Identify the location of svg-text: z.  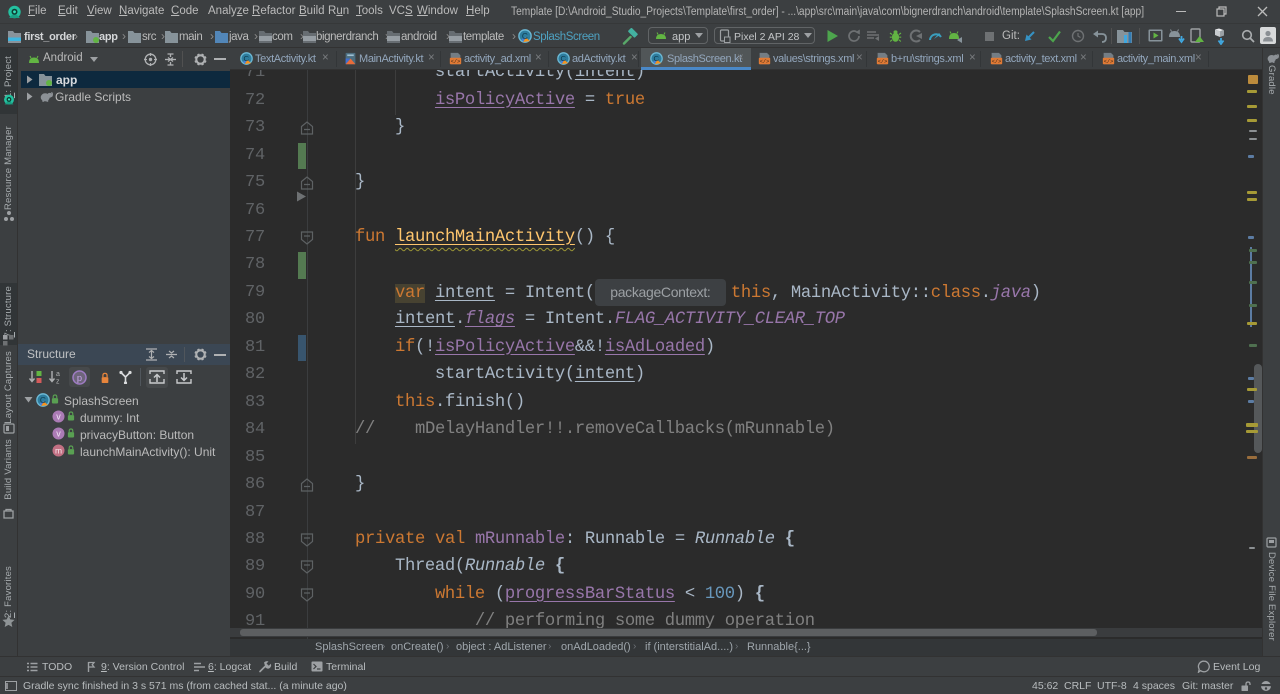
(58, 382).